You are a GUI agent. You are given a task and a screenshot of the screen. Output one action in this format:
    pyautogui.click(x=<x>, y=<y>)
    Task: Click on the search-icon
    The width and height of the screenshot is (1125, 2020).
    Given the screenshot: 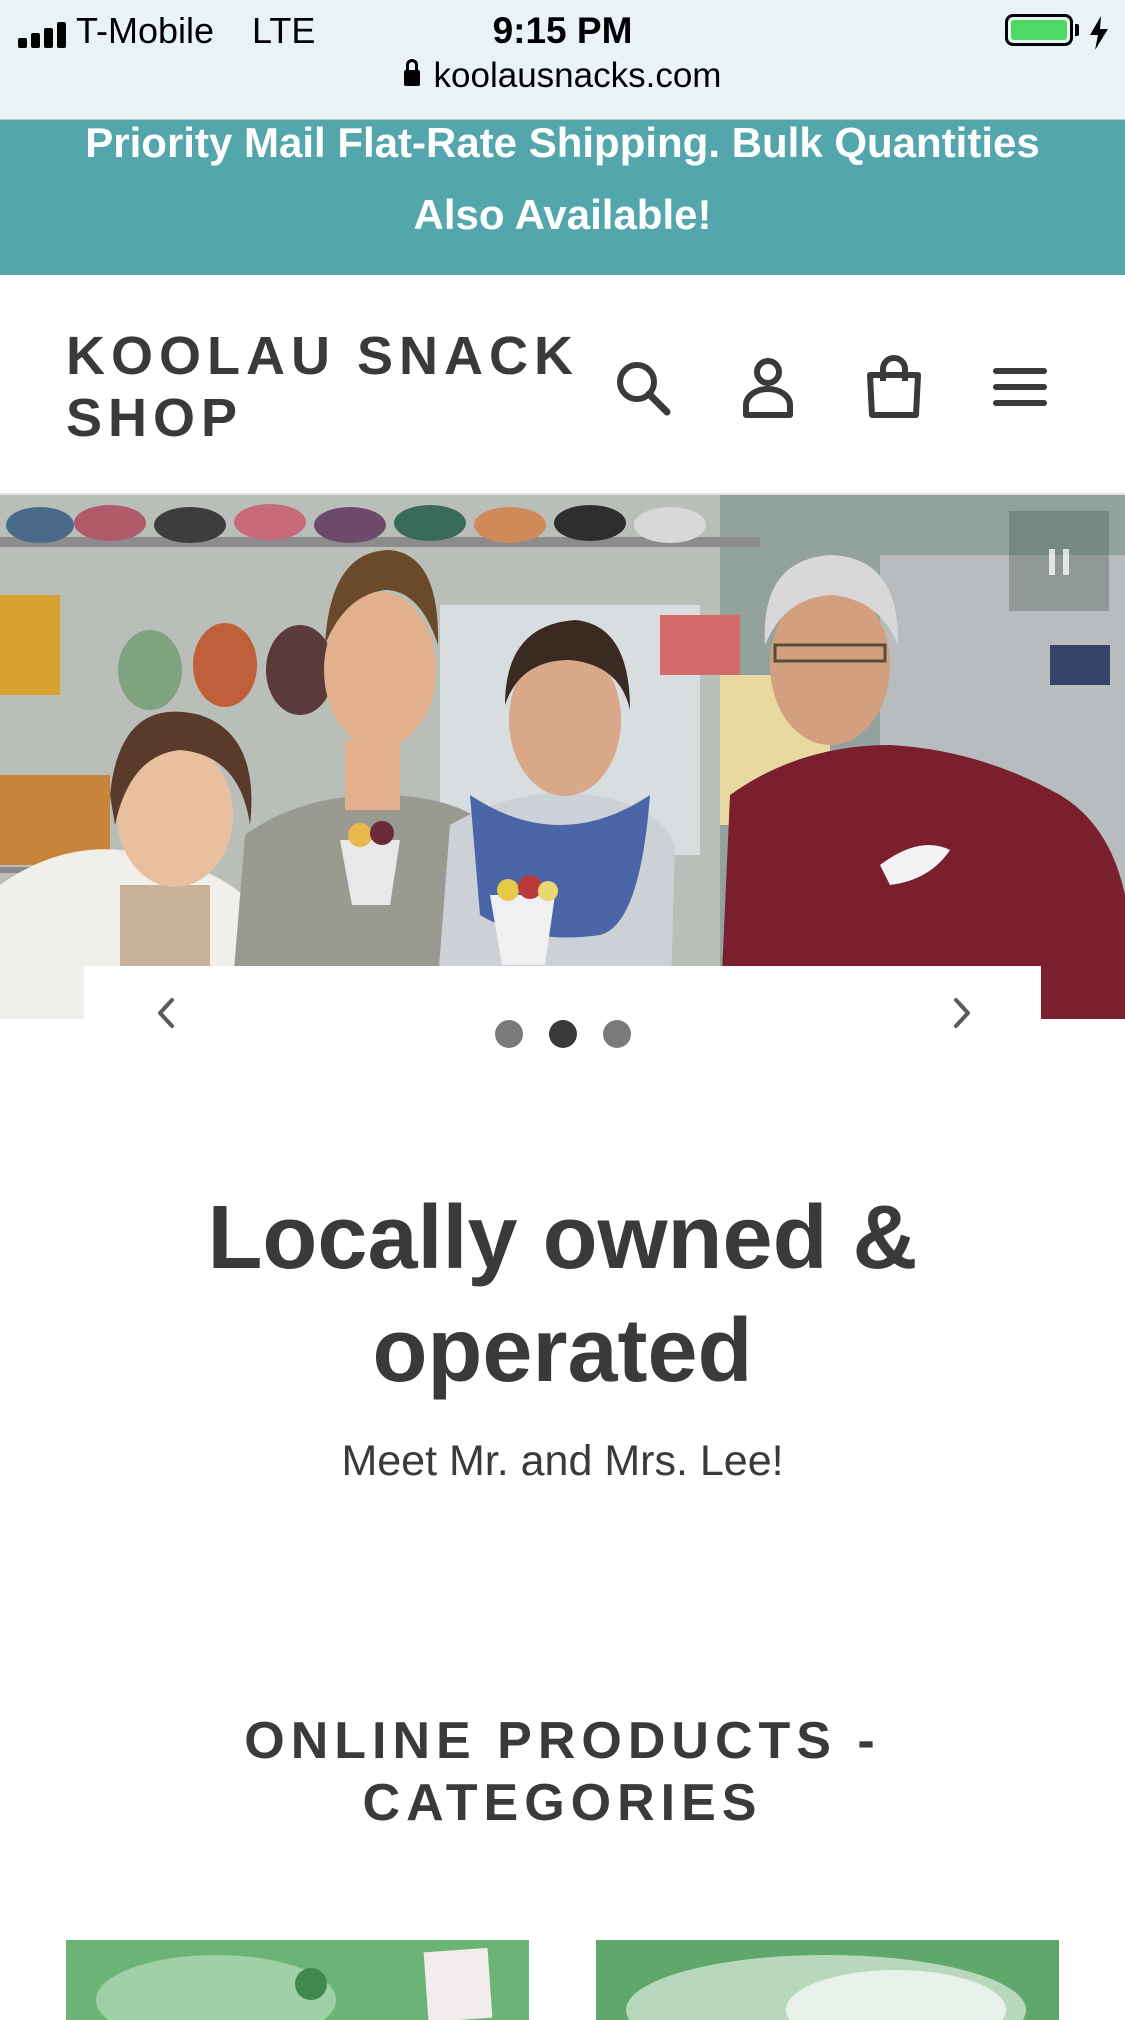 What is the action you would take?
    pyautogui.click(x=642, y=387)
    